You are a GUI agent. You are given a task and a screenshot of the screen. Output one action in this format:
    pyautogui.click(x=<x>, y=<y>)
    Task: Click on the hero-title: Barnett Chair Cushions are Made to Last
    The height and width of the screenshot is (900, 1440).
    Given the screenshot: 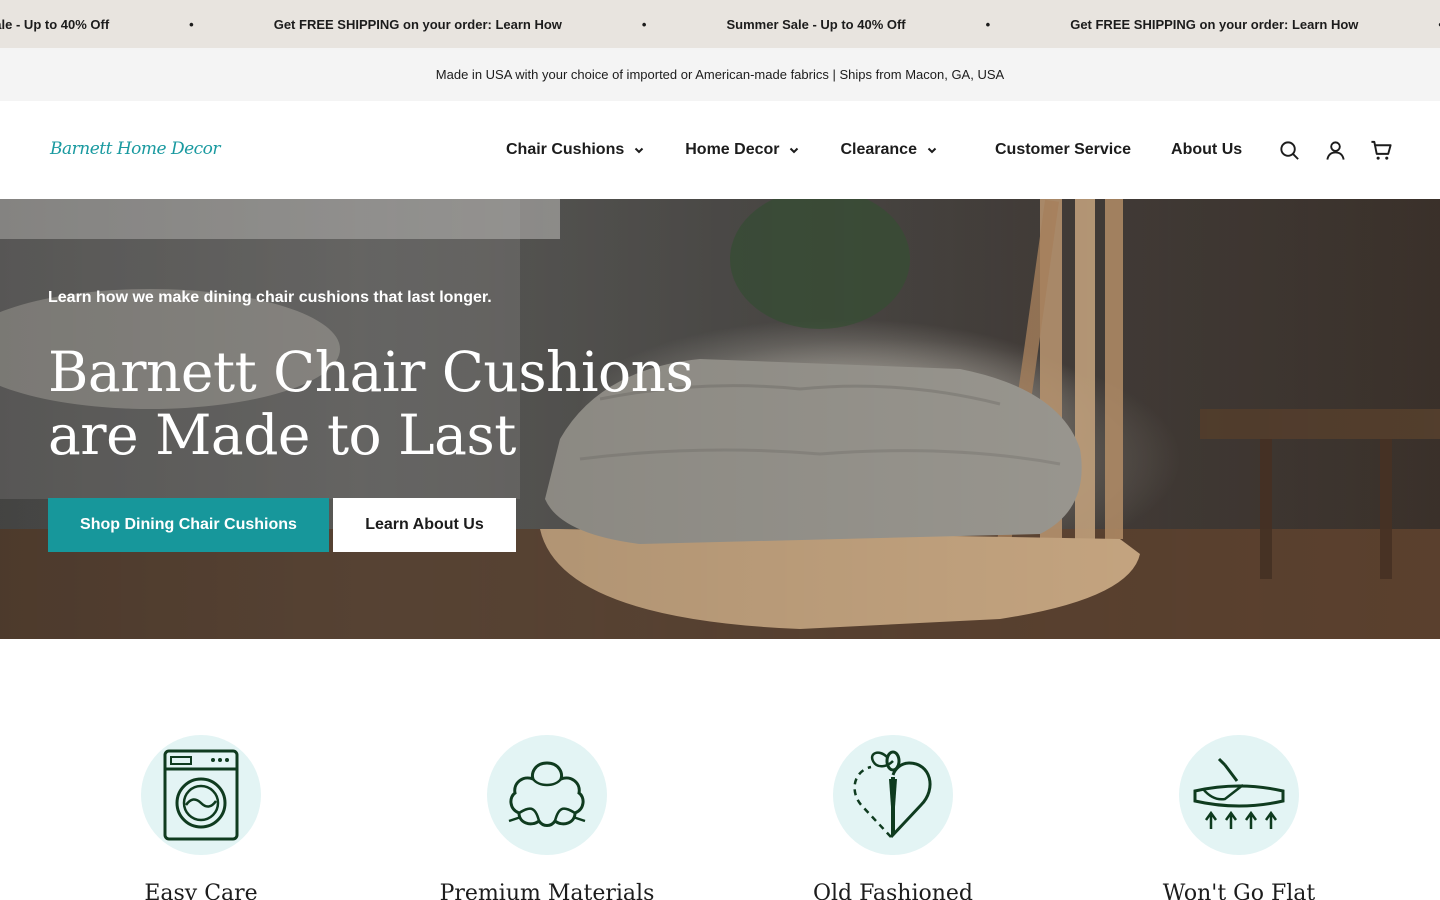 What is the action you would take?
    pyautogui.click(x=371, y=403)
    